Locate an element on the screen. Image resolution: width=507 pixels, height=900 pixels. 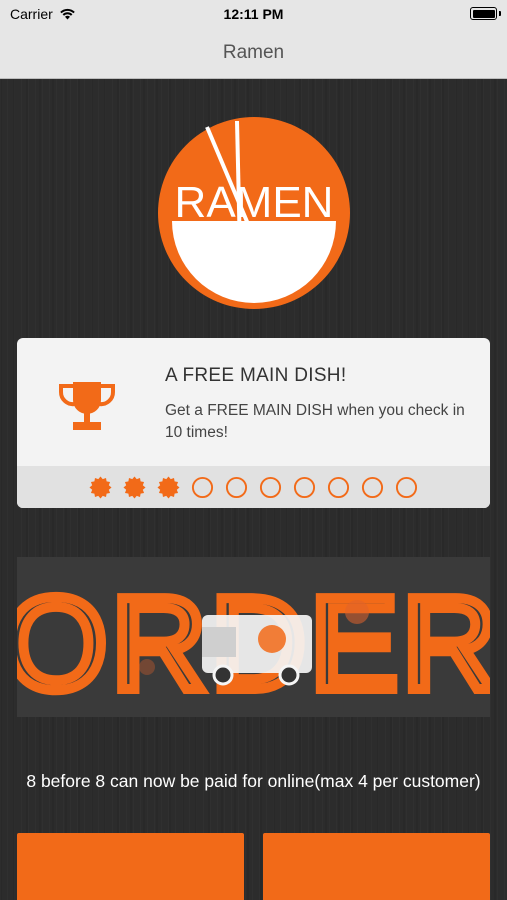
ramen-logo: RAMEN is located at coordinates (254, 213).